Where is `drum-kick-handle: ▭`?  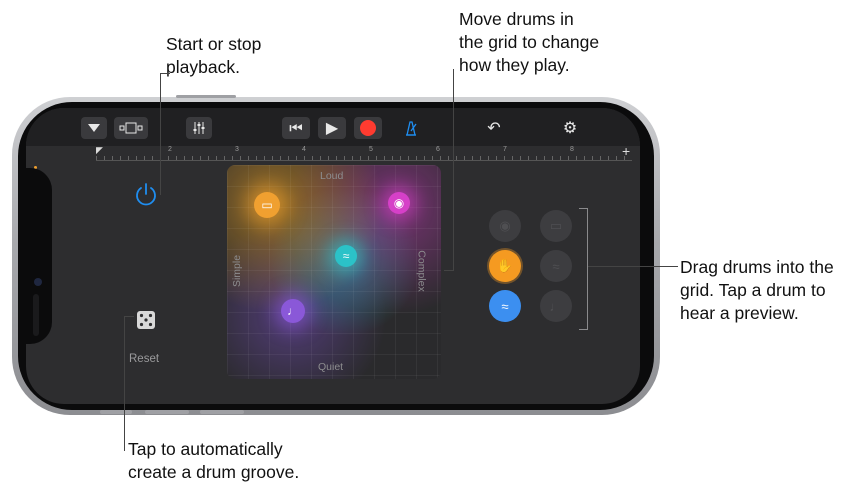
drum-kick-handle: ▭ is located at coordinates (267, 205).